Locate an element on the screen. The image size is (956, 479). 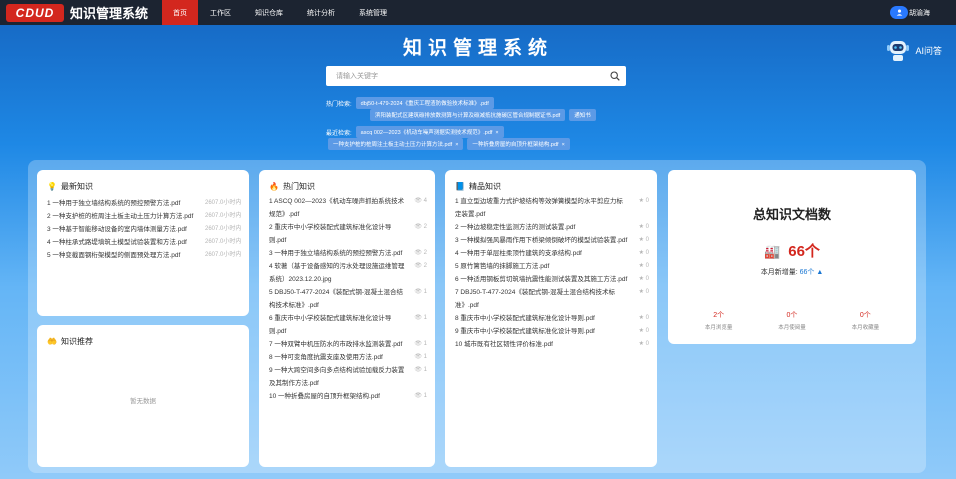
hot-search-tag: 通知书 is located at coordinates (582, 115).